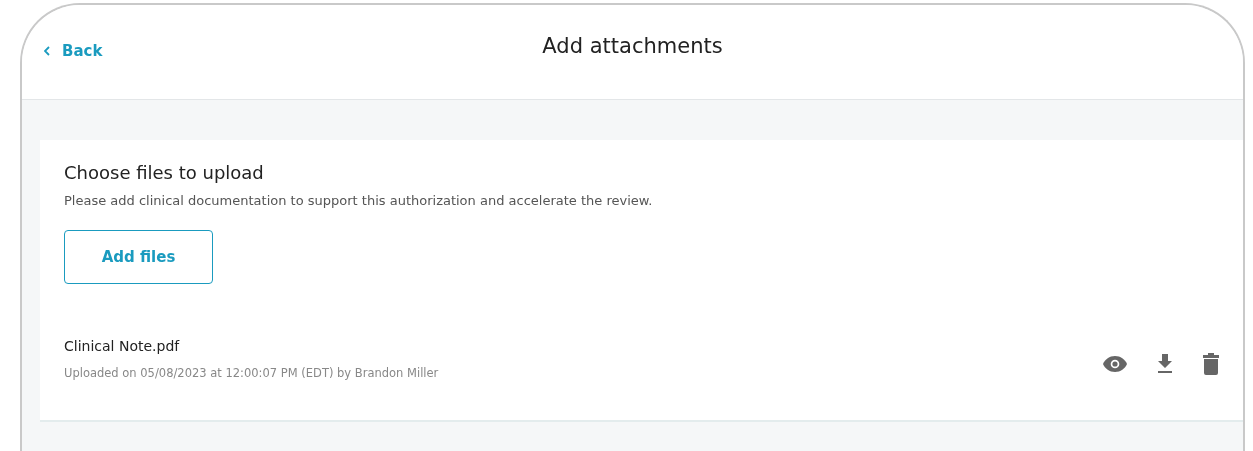 The image size is (1253, 451). Describe the element at coordinates (164, 172) in the screenshot. I see `section-heading: Choose files to upload` at that location.